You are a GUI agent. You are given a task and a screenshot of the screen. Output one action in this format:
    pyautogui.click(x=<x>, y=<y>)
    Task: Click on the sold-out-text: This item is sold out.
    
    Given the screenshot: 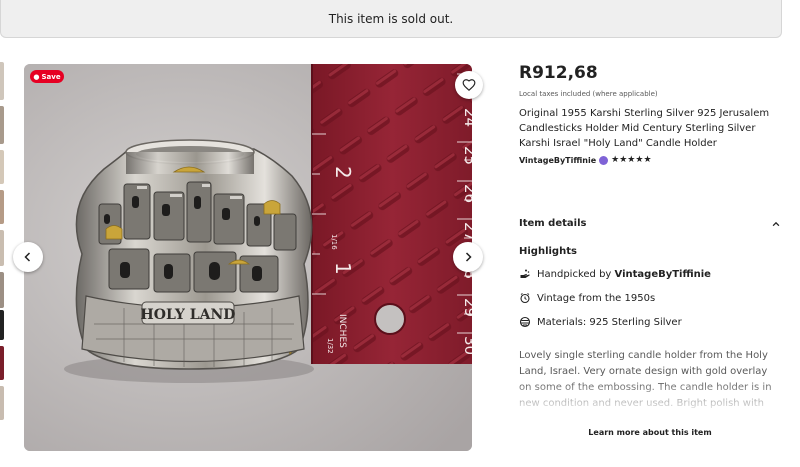 What is the action you would take?
    pyautogui.click(x=391, y=18)
    